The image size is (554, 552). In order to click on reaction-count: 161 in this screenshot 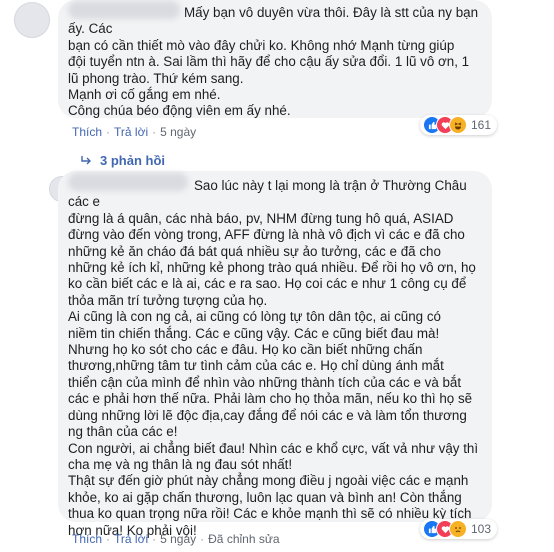, I will do `click(481, 125)`.